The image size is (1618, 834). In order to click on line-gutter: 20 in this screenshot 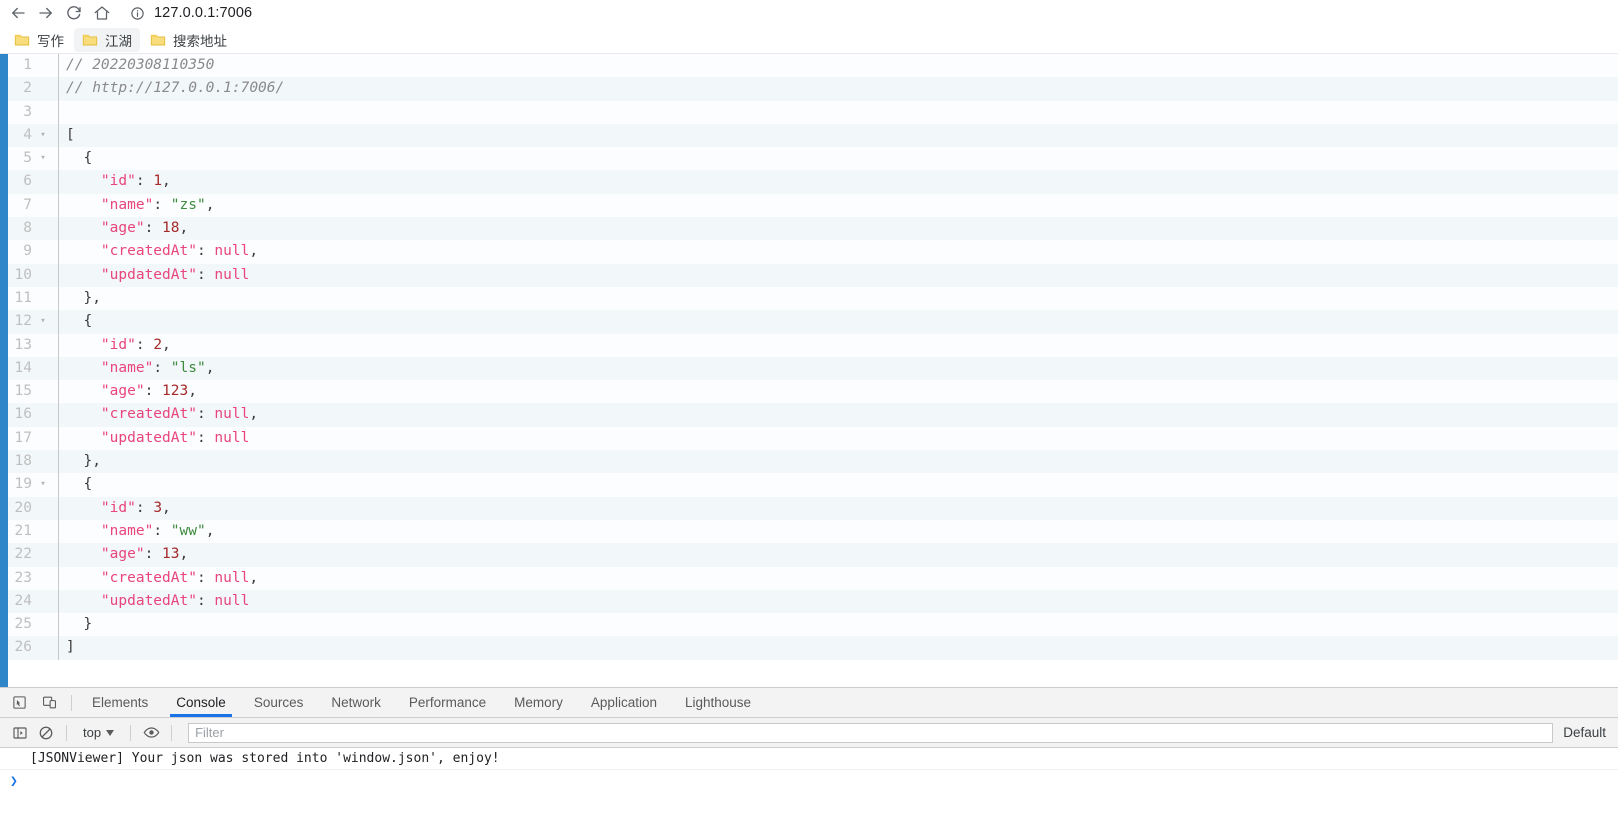, I will do `click(29, 508)`.